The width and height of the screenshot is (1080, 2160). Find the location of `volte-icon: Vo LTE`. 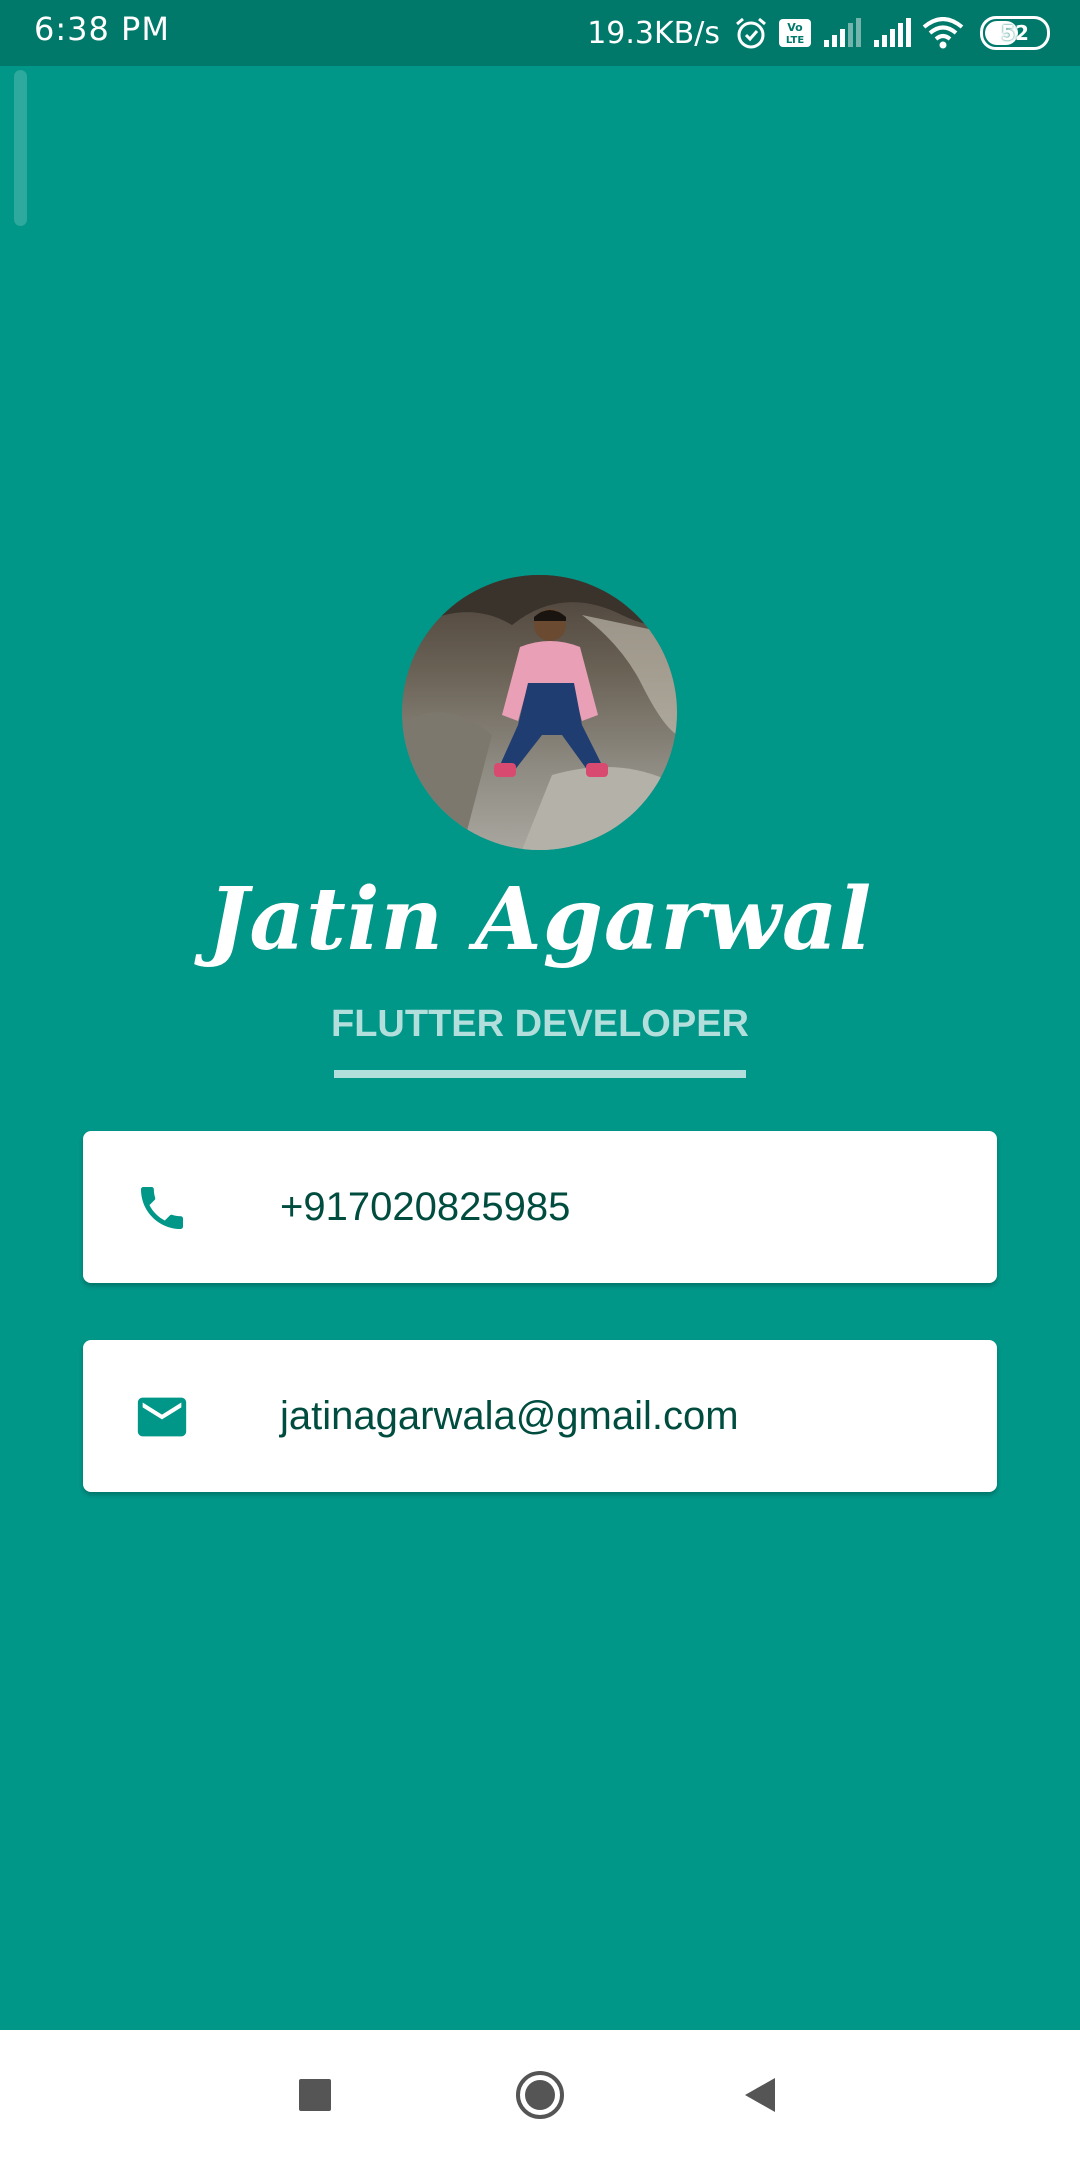

volte-icon: Vo LTE is located at coordinates (795, 33).